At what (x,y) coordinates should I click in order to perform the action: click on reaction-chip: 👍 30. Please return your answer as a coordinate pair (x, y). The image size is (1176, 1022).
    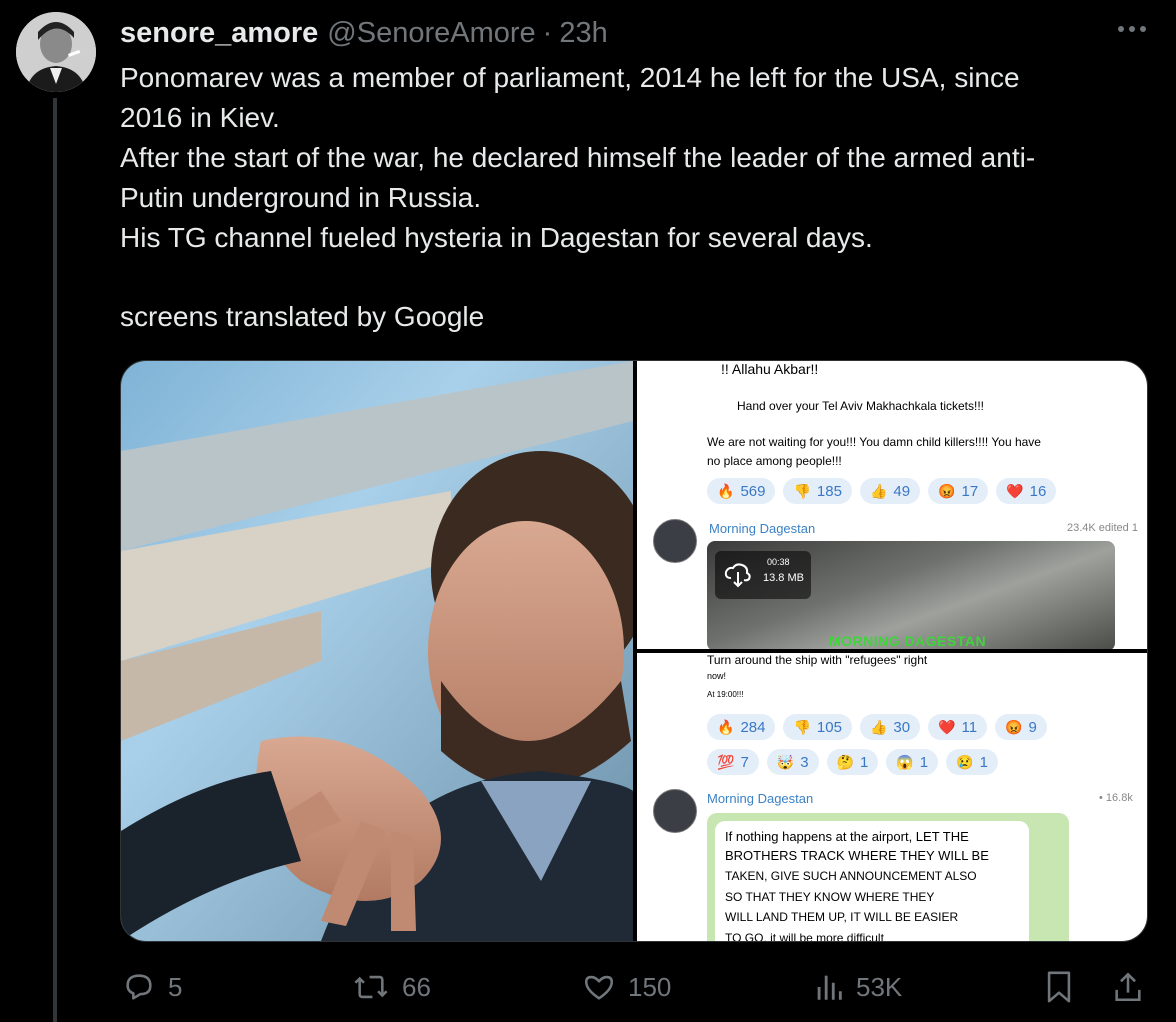
    Looking at the image, I should click on (890, 727).